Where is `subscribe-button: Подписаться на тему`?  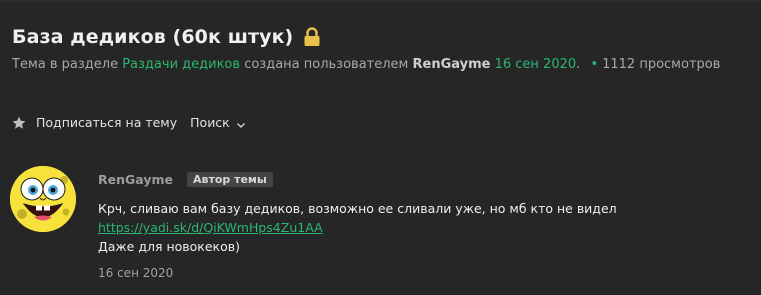
subscribe-button: Подписаться на тему is located at coordinates (106, 122).